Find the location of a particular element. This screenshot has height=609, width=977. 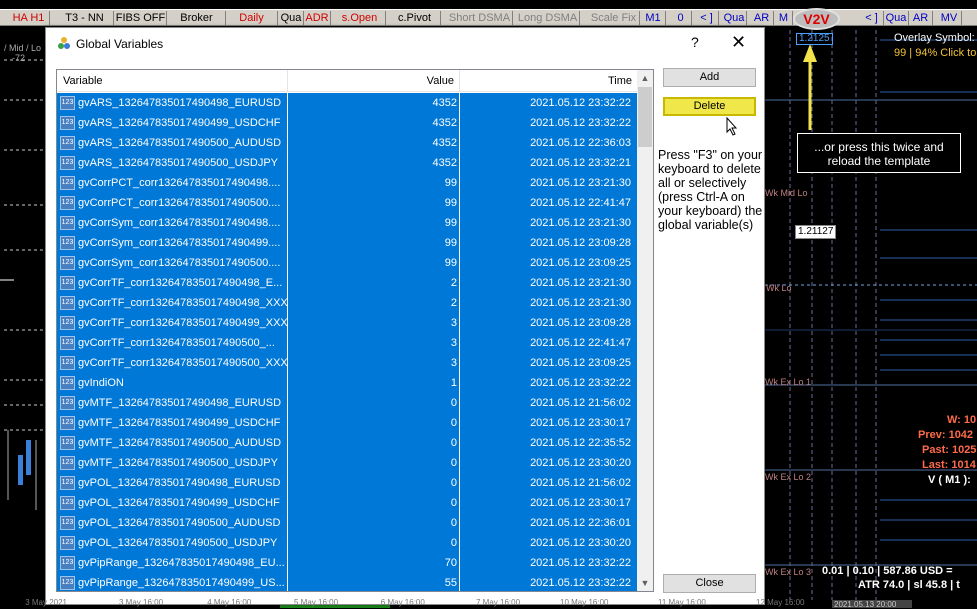

variable-name: gvPOL_132647835017490500_USDJPY is located at coordinates (178, 543).